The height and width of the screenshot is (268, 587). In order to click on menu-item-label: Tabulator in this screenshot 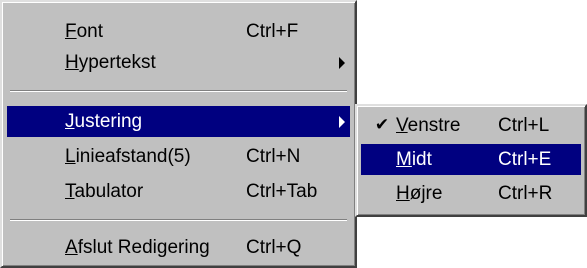, I will do `click(104, 191)`.